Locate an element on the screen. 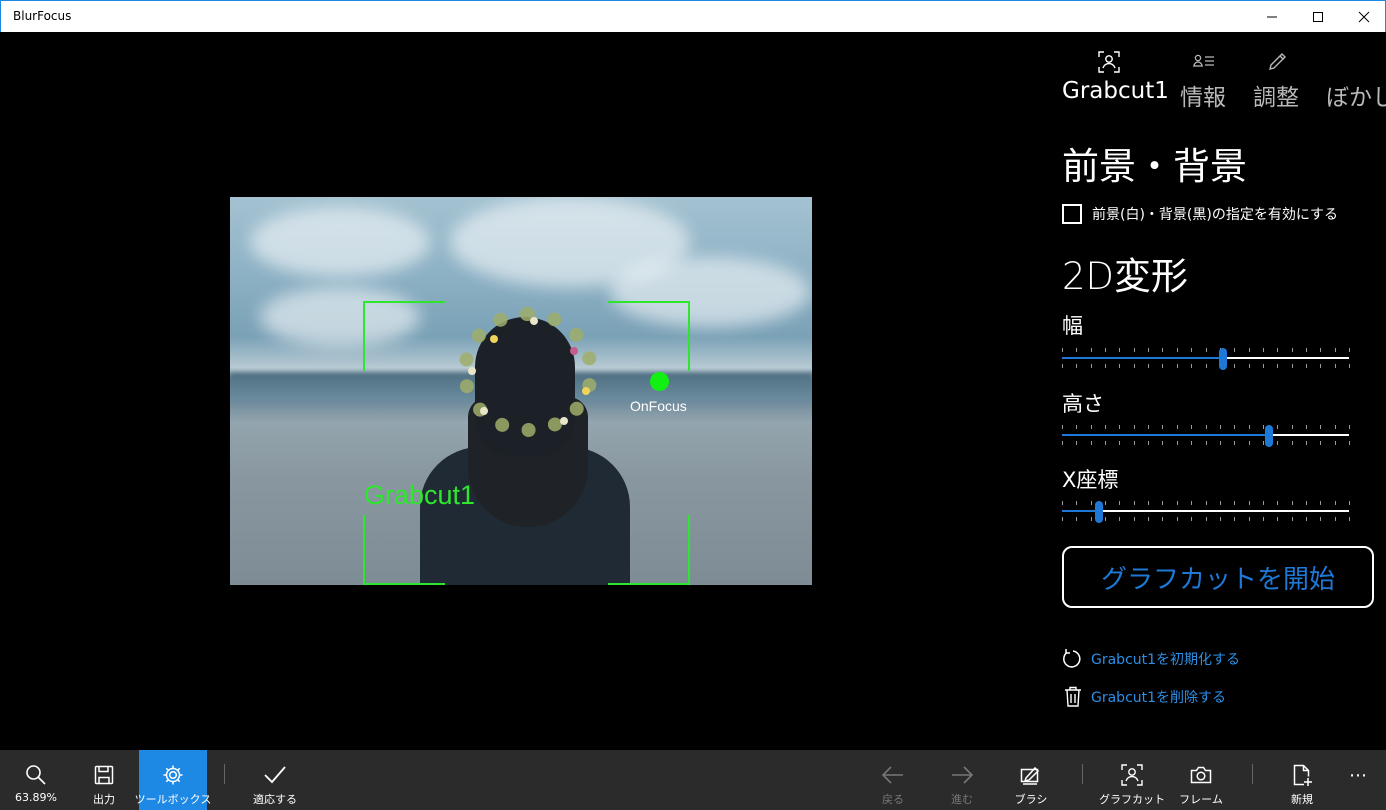 The width and height of the screenshot is (1386, 810). section-heading-fg-bg: 前景・背景 is located at coordinates (1154, 166).